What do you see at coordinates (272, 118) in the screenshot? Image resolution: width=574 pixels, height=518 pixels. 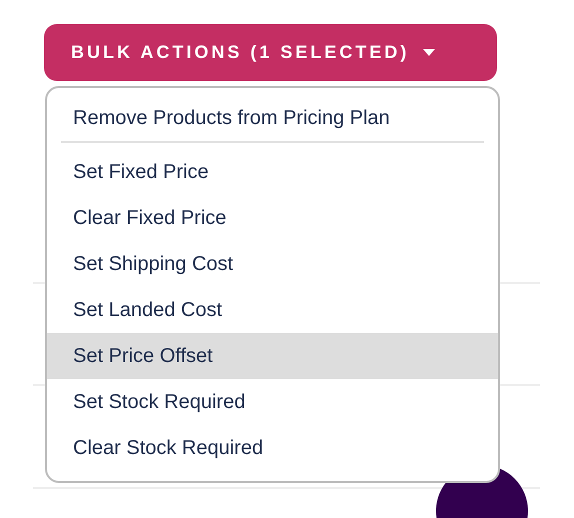 I see `menu-item: Remove Products from Pricing Plan` at bounding box center [272, 118].